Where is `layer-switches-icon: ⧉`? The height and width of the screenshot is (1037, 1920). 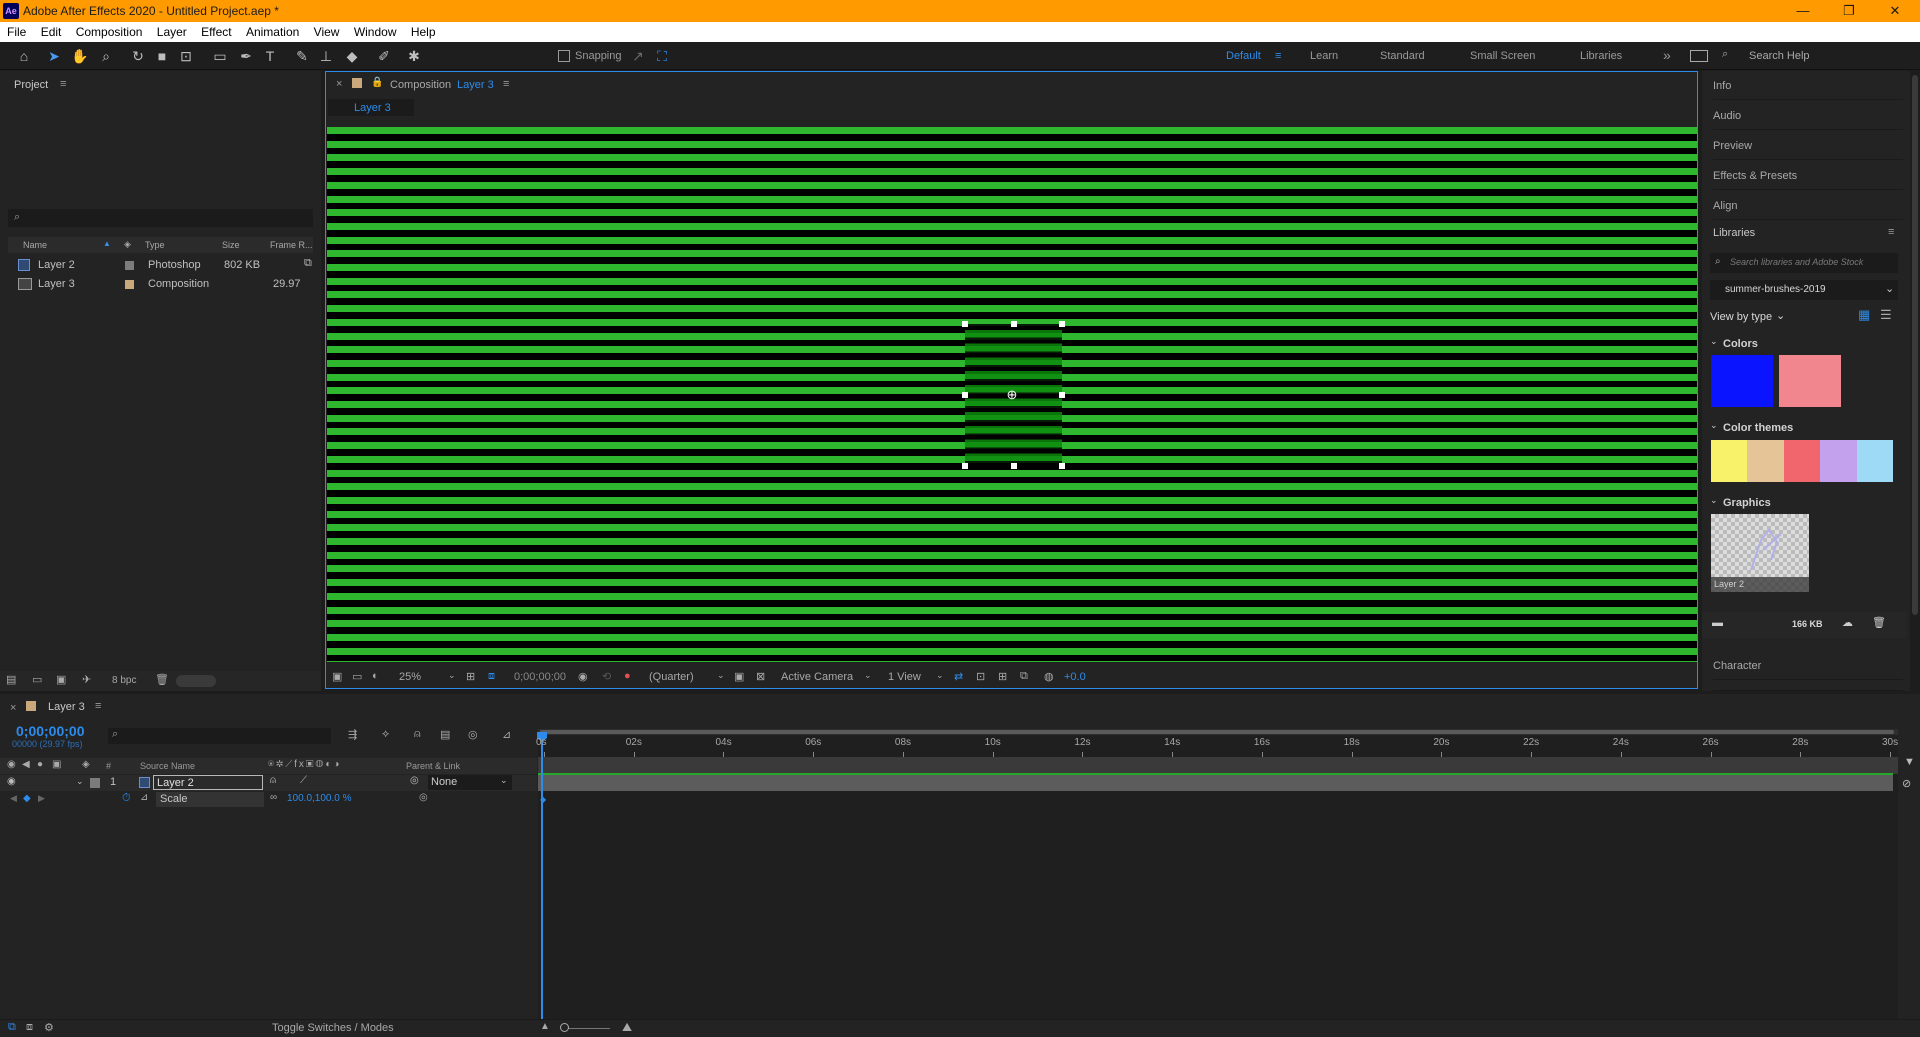
layer-switches-icon: ⧉ is located at coordinates (12, 1027).